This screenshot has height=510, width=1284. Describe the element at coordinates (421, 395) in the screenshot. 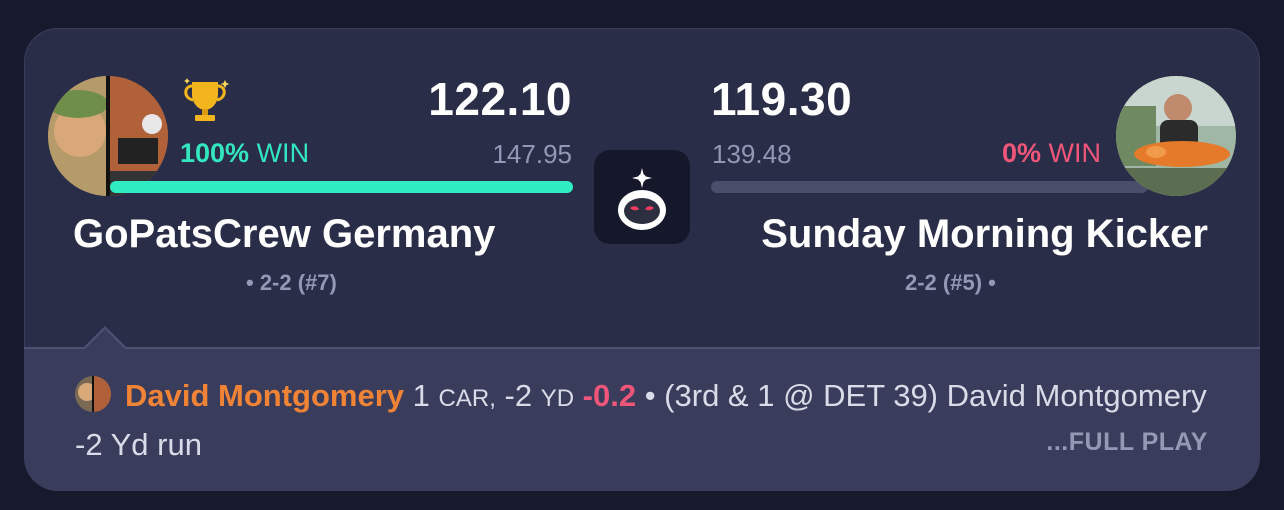

I see `carry-count: 1` at that location.